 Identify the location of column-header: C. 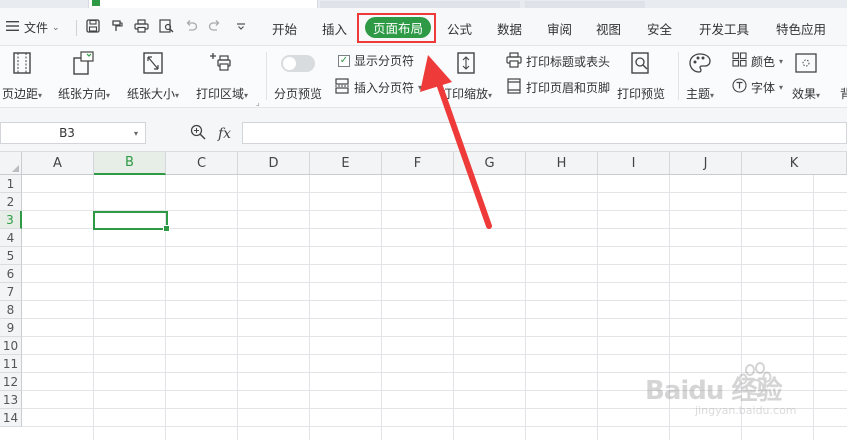
(202, 163).